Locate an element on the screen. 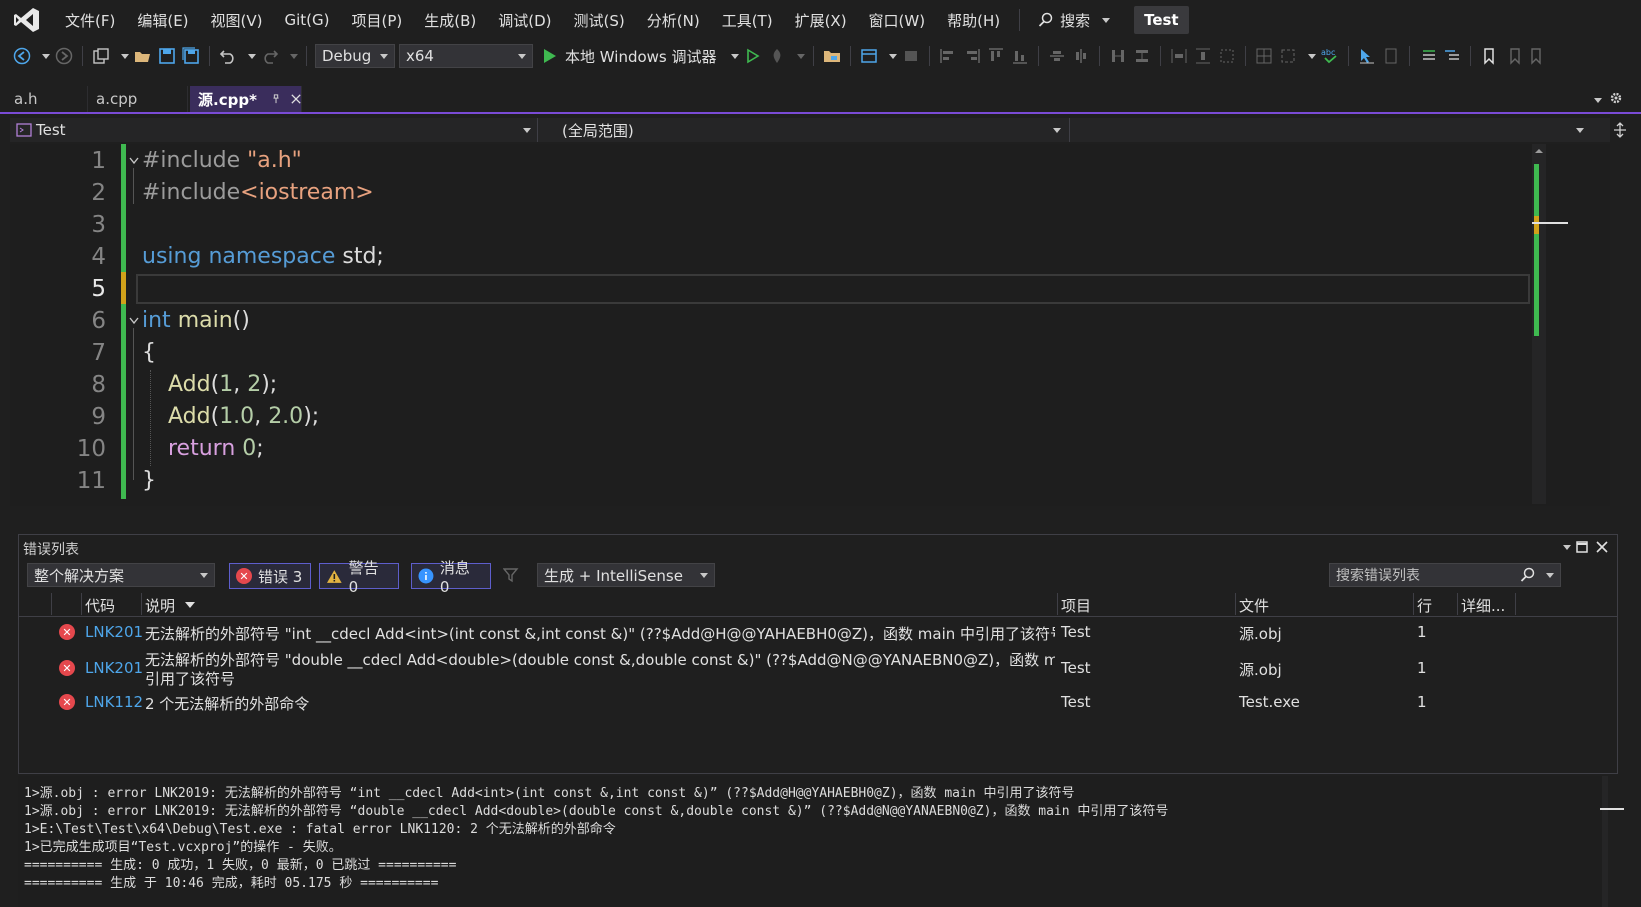 The height and width of the screenshot is (907, 1641). undo-icon is located at coordinates (228, 56).